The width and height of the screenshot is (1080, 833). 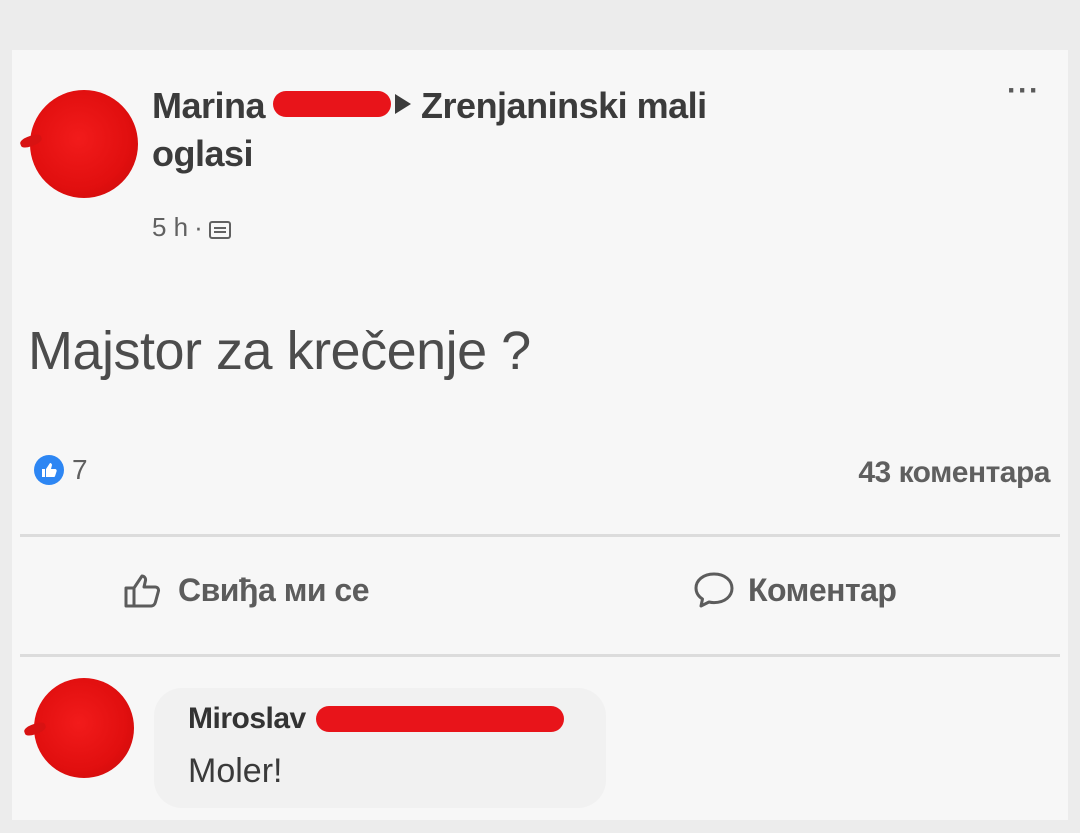 I want to click on group-icon, so click(x=219, y=229).